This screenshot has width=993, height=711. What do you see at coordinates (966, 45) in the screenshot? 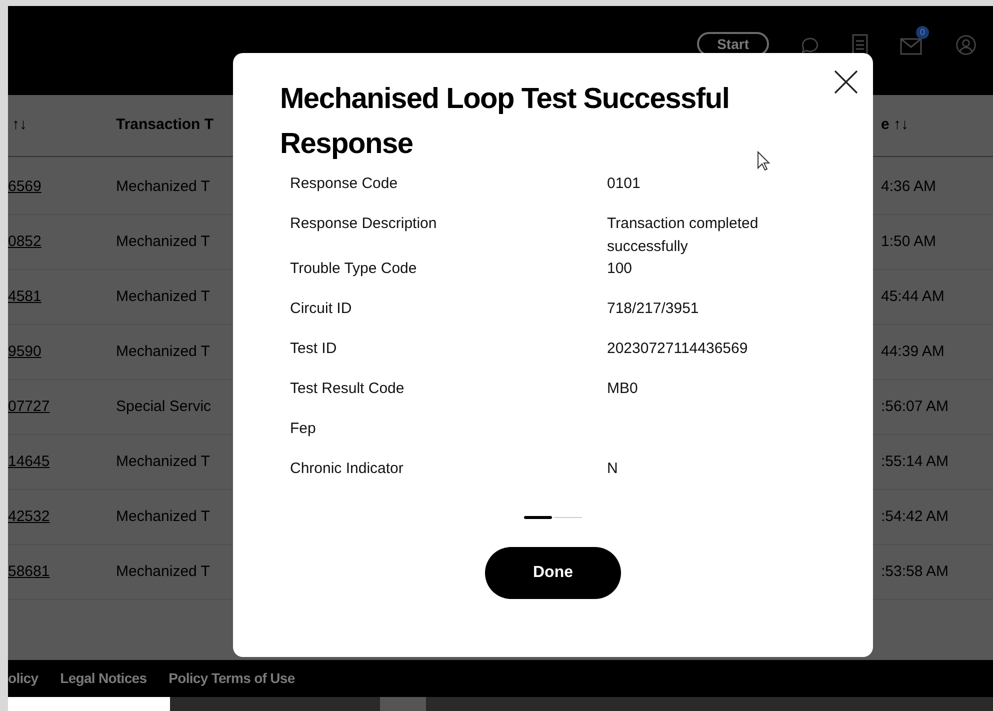
I see `user-icon` at bounding box center [966, 45].